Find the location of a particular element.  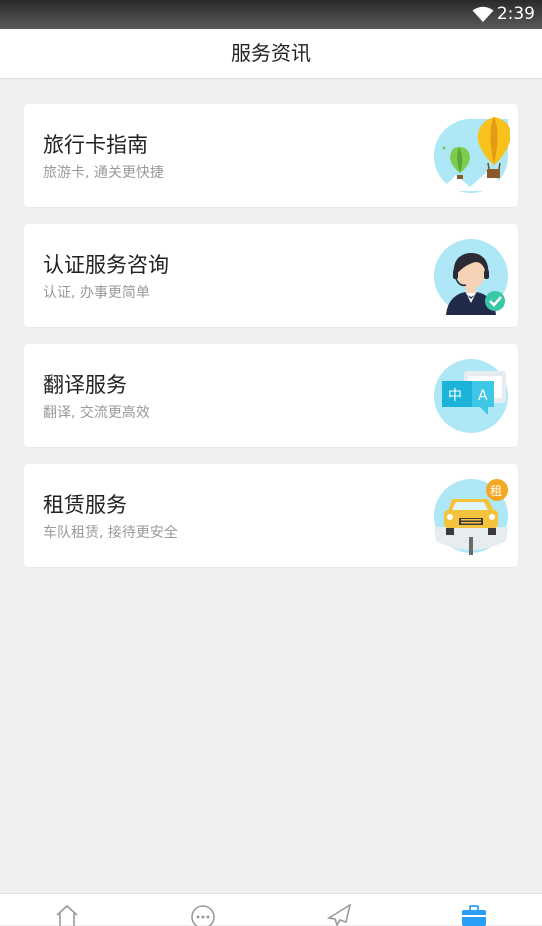

service-subtitle: 车队租赁, 接待更安全 is located at coordinates (110, 533).